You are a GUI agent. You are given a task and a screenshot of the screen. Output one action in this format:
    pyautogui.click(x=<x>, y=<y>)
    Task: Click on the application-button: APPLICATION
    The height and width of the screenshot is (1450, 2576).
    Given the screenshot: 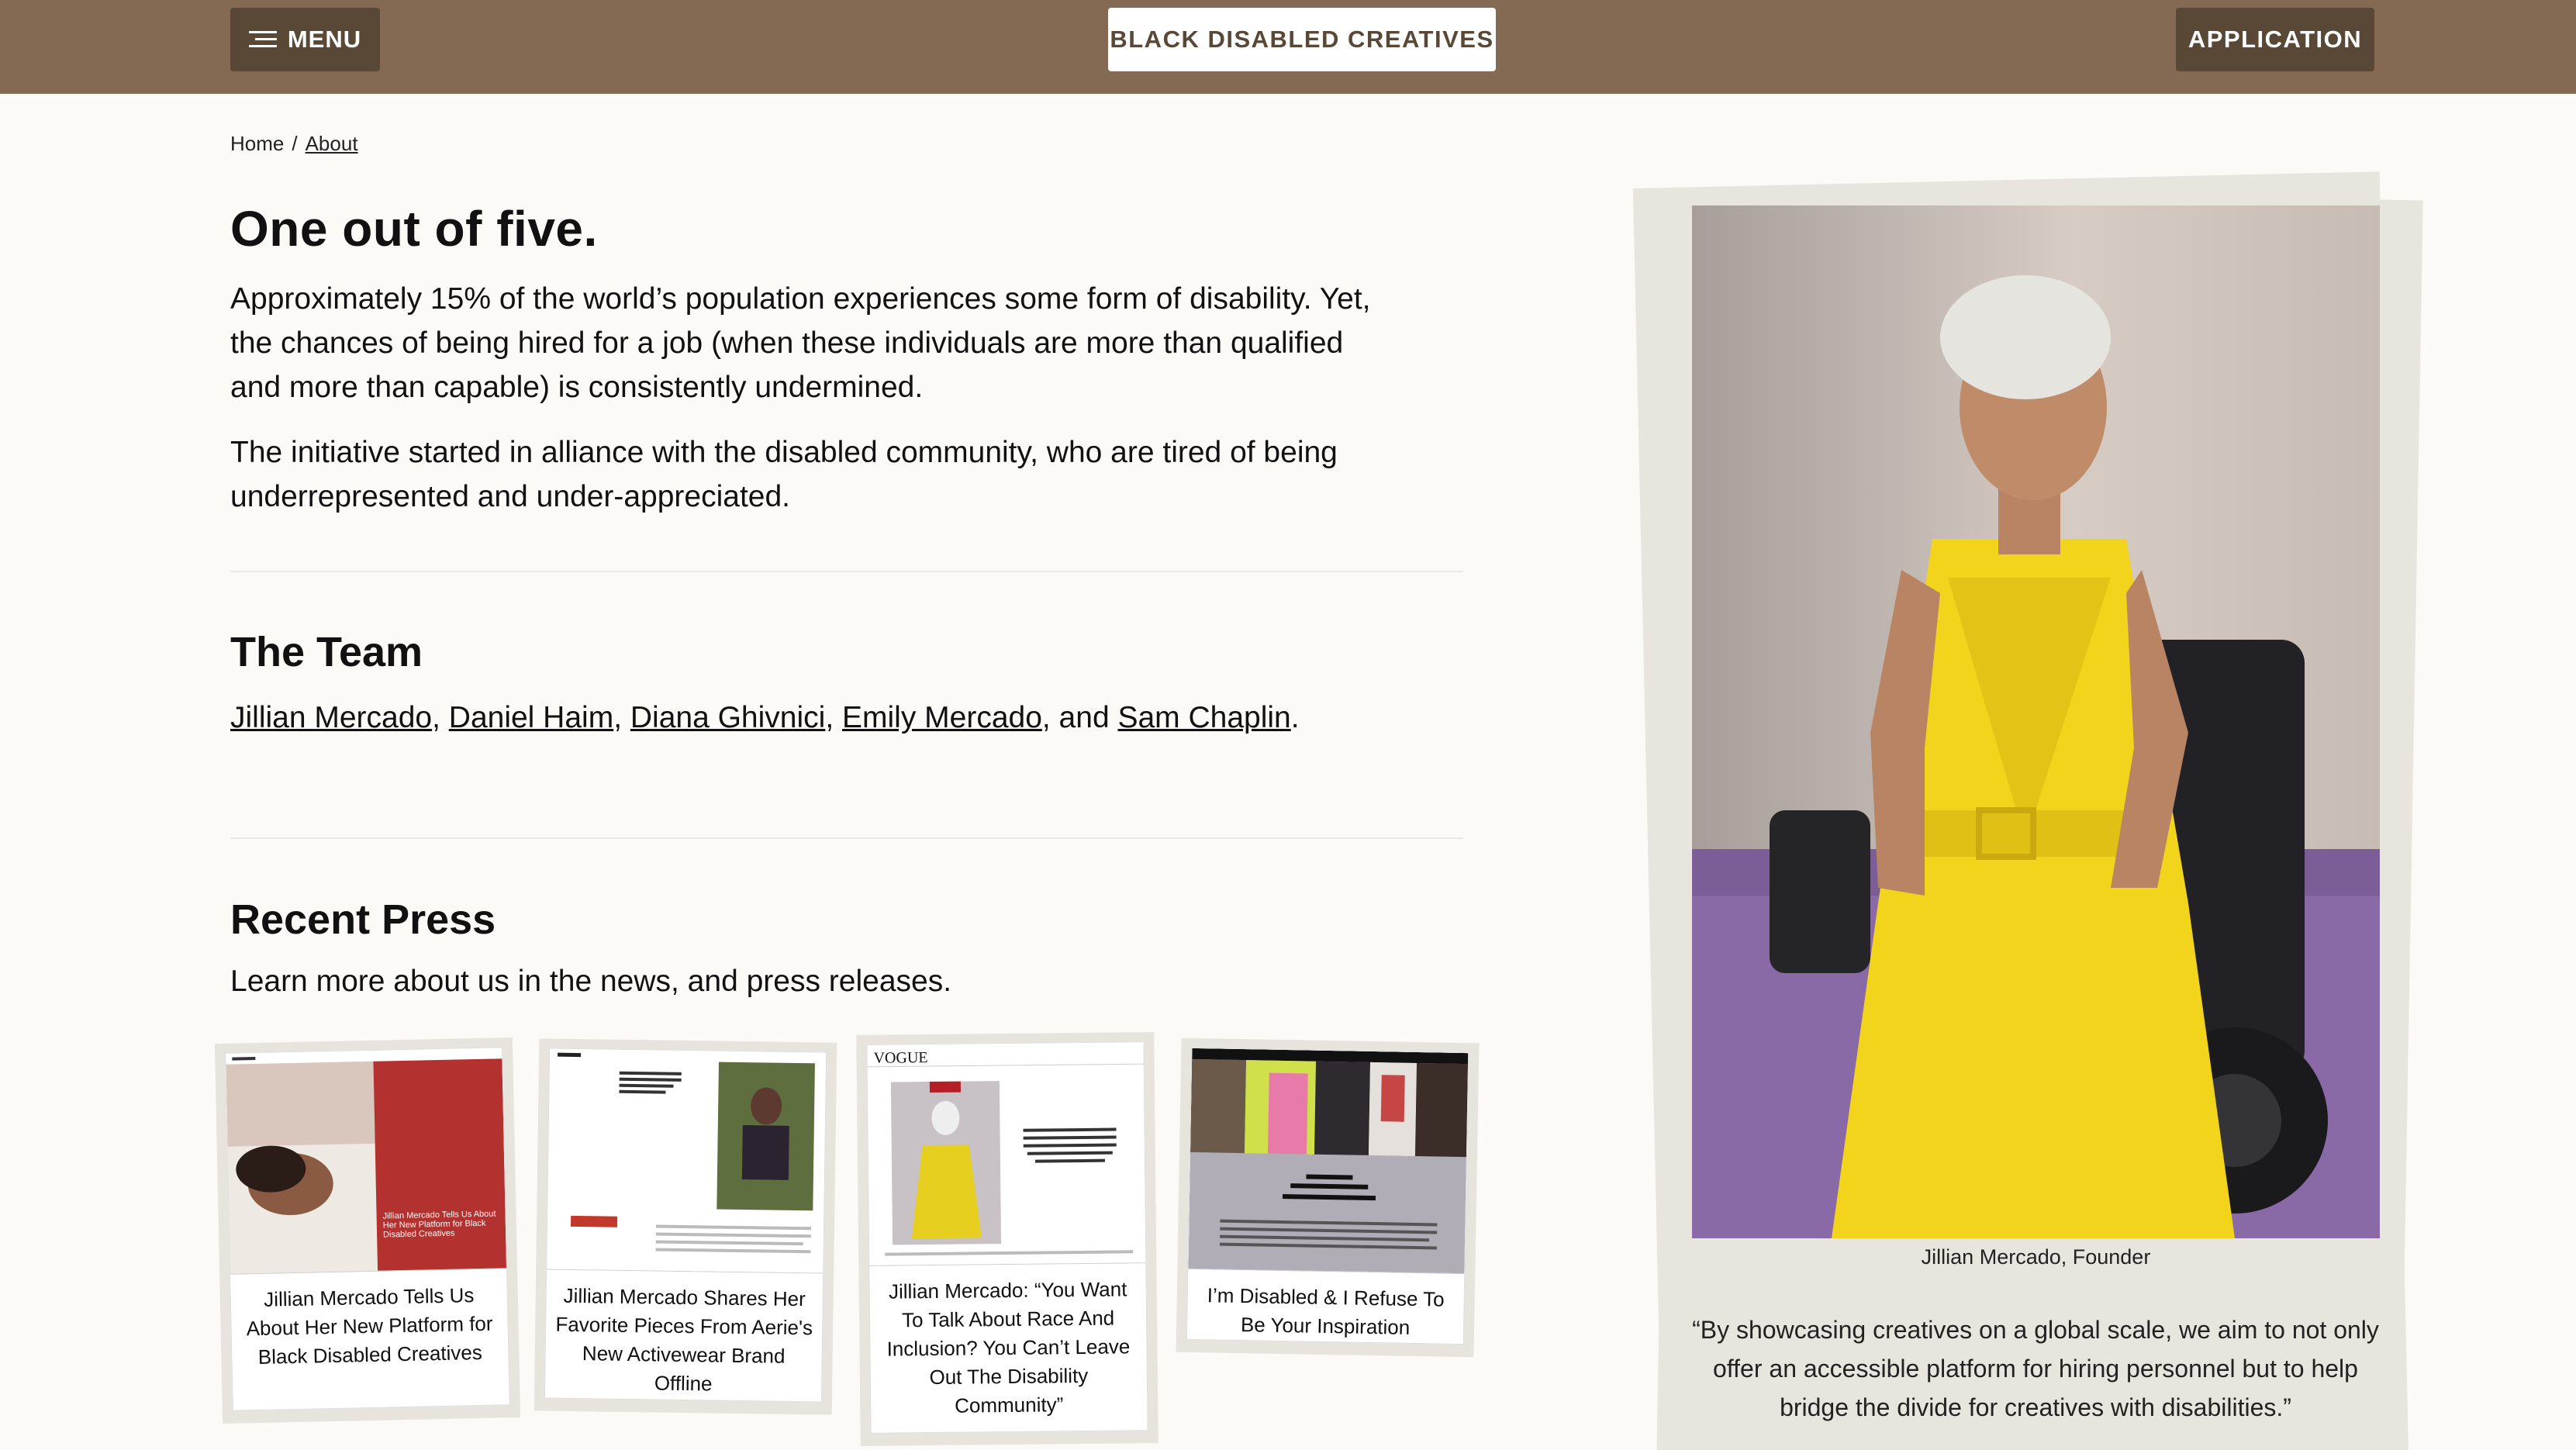 What is the action you would take?
    pyautogui.click(x=2275, y=39)
    